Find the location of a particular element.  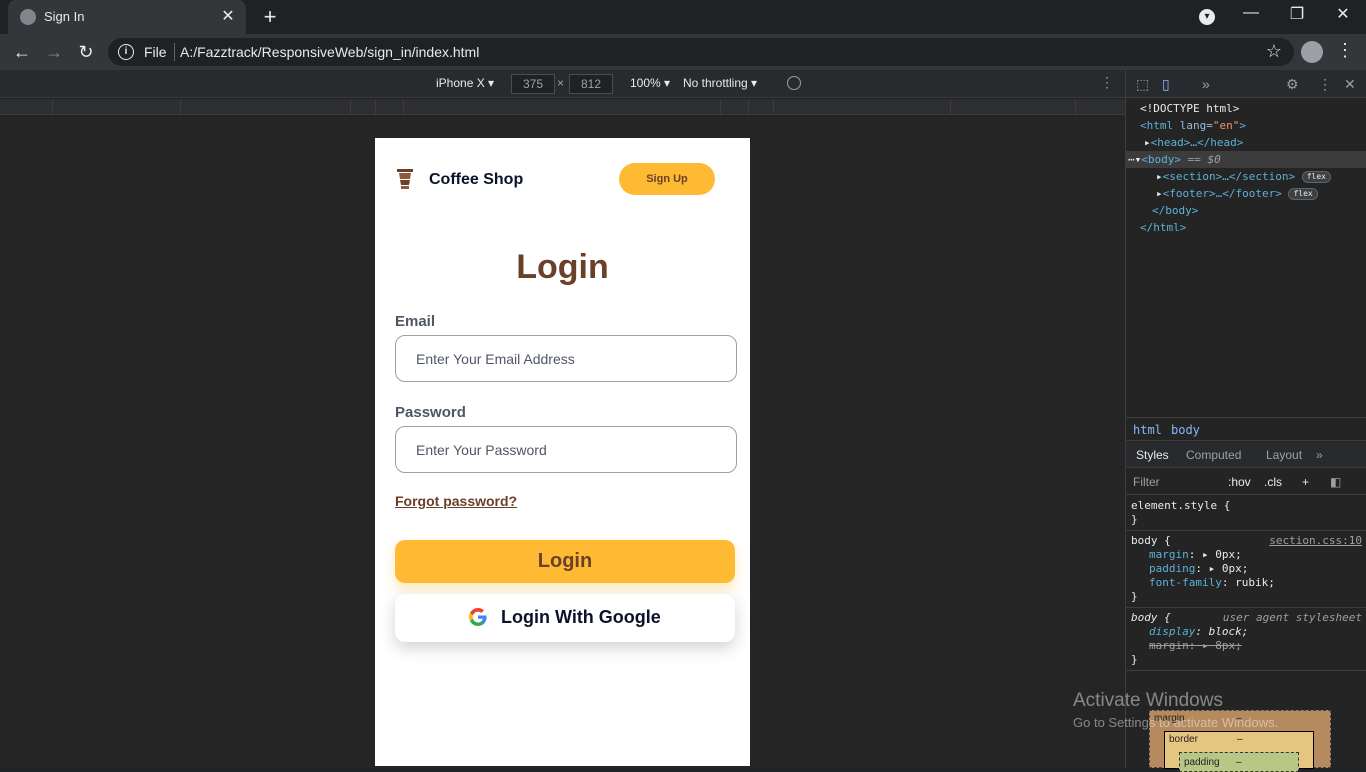

more-tabs-icon: » is located at coordinates (1206, 84).